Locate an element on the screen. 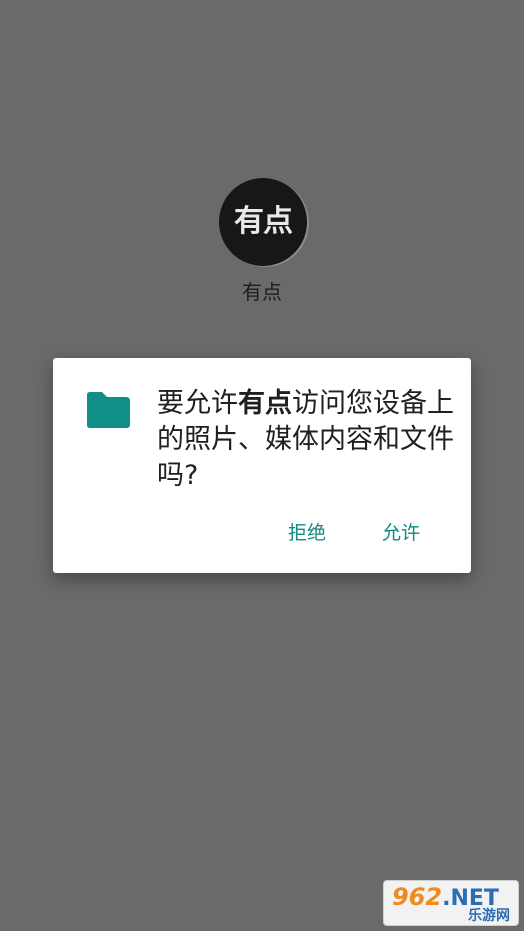  app-name: 有点 is located at coordinates (262, 292).